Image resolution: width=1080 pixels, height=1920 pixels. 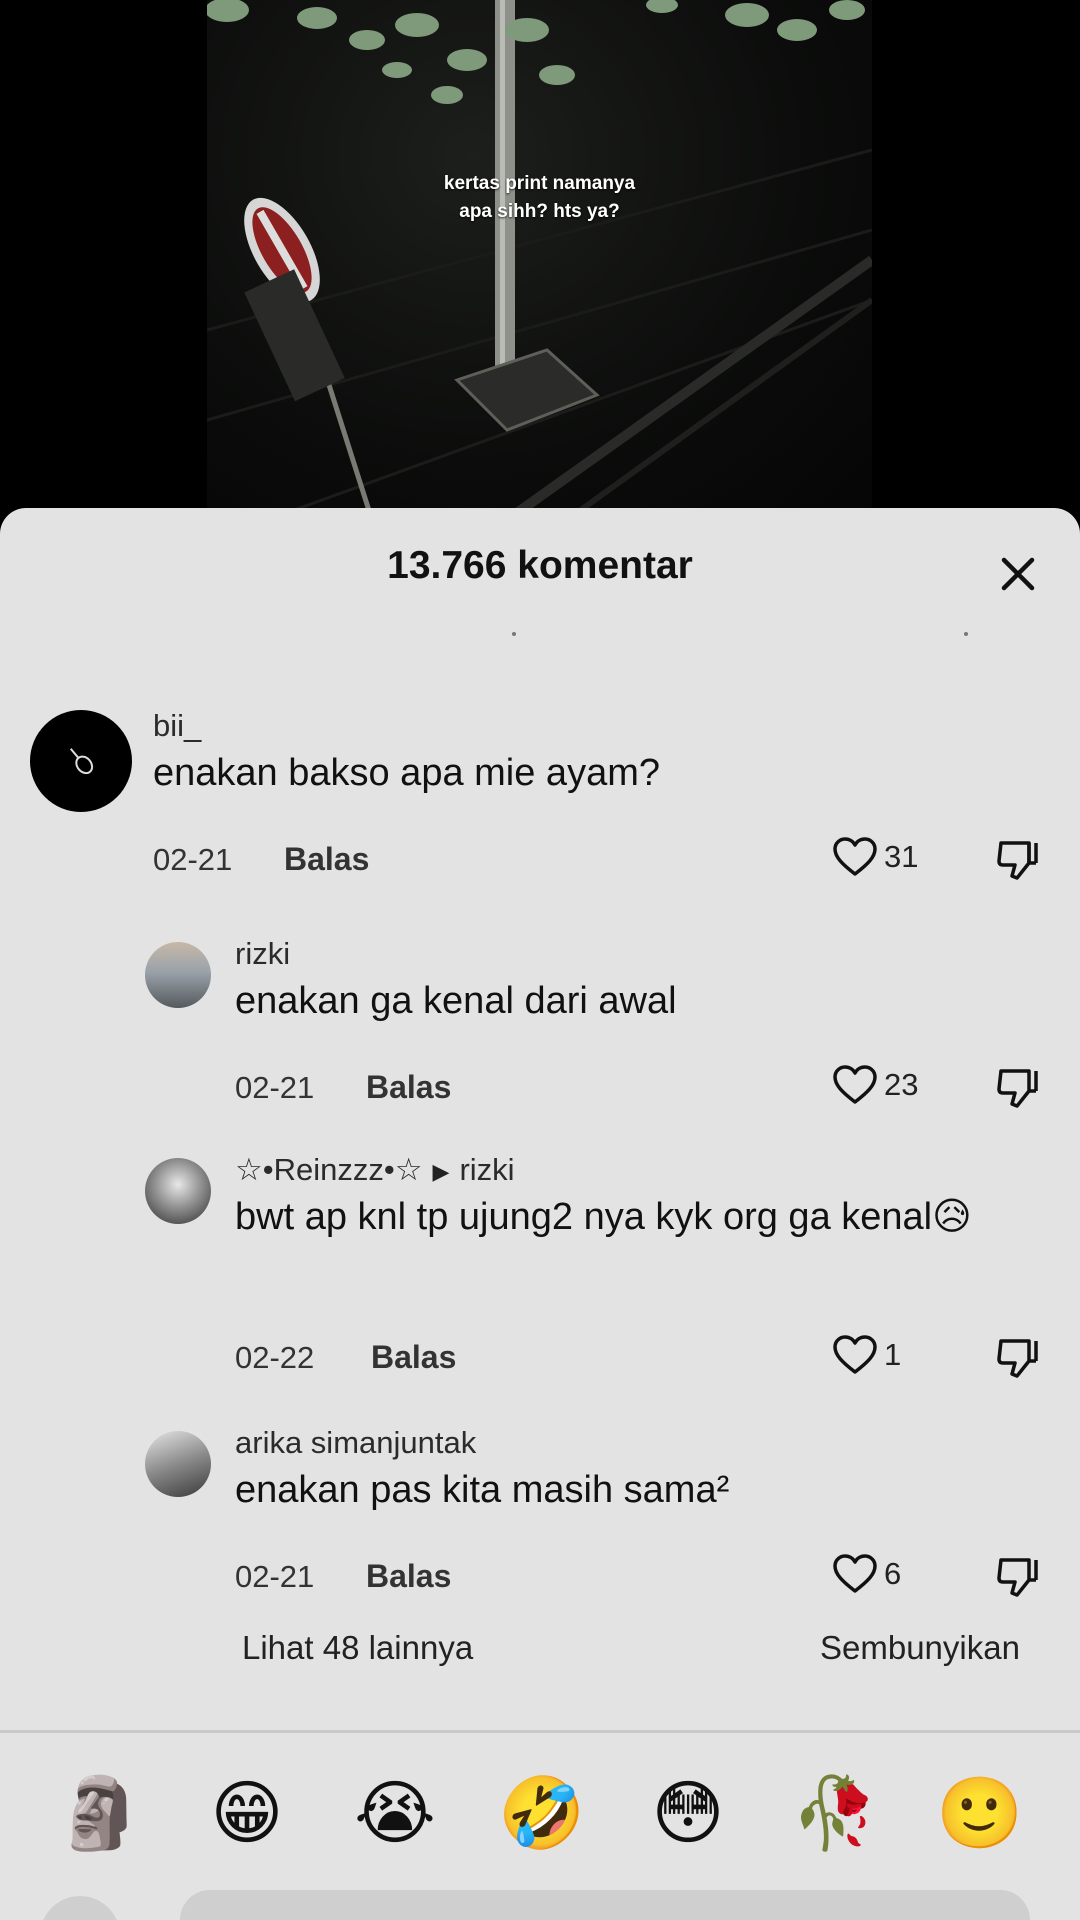 I want to click on comment-text: enakan ga kenal dari awal, so click(x=456, y=1001).